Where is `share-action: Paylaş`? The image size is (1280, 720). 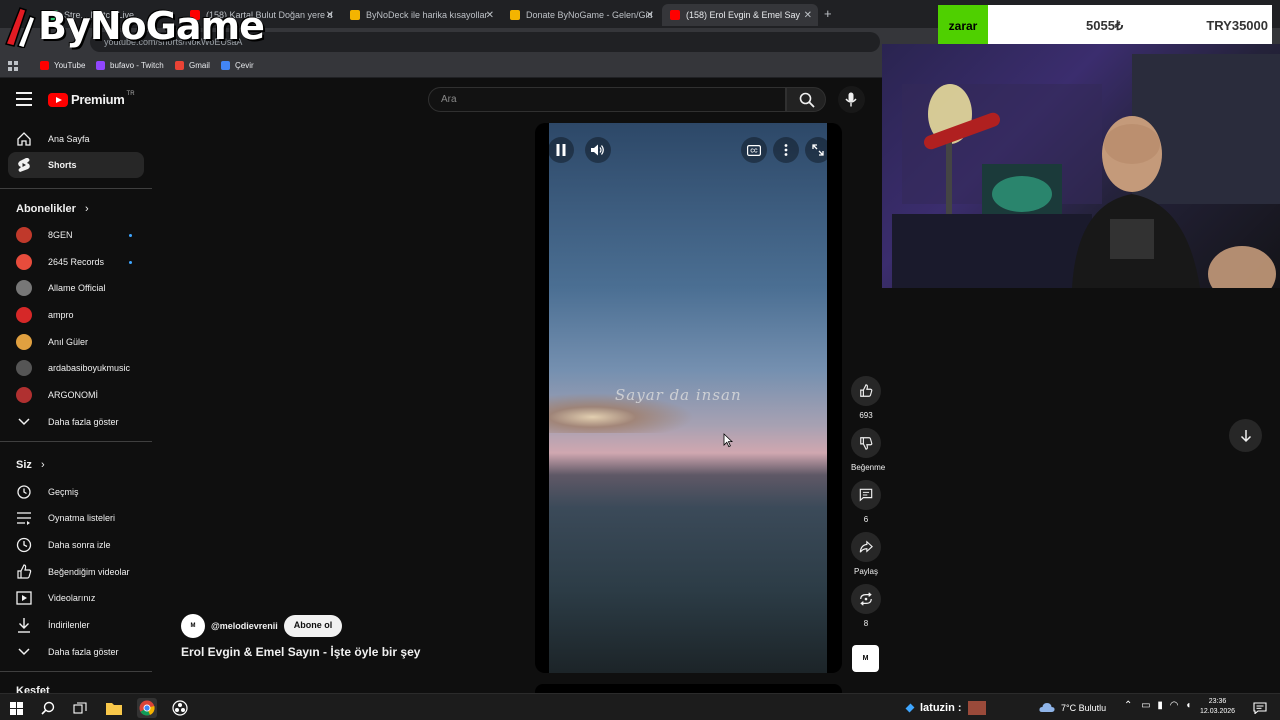 share-action: Paylaş is located at coordinates (866, 554).